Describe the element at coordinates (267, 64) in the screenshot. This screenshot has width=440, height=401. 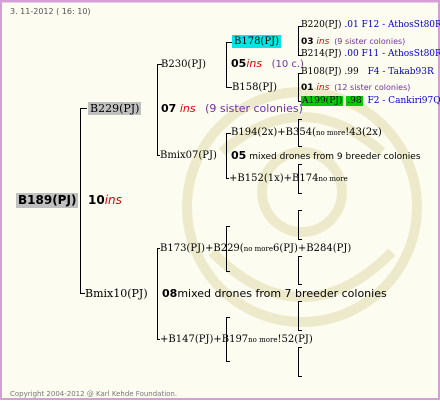
I see `sire-sire-gen-info: 05ins (10 c.)` at that location.